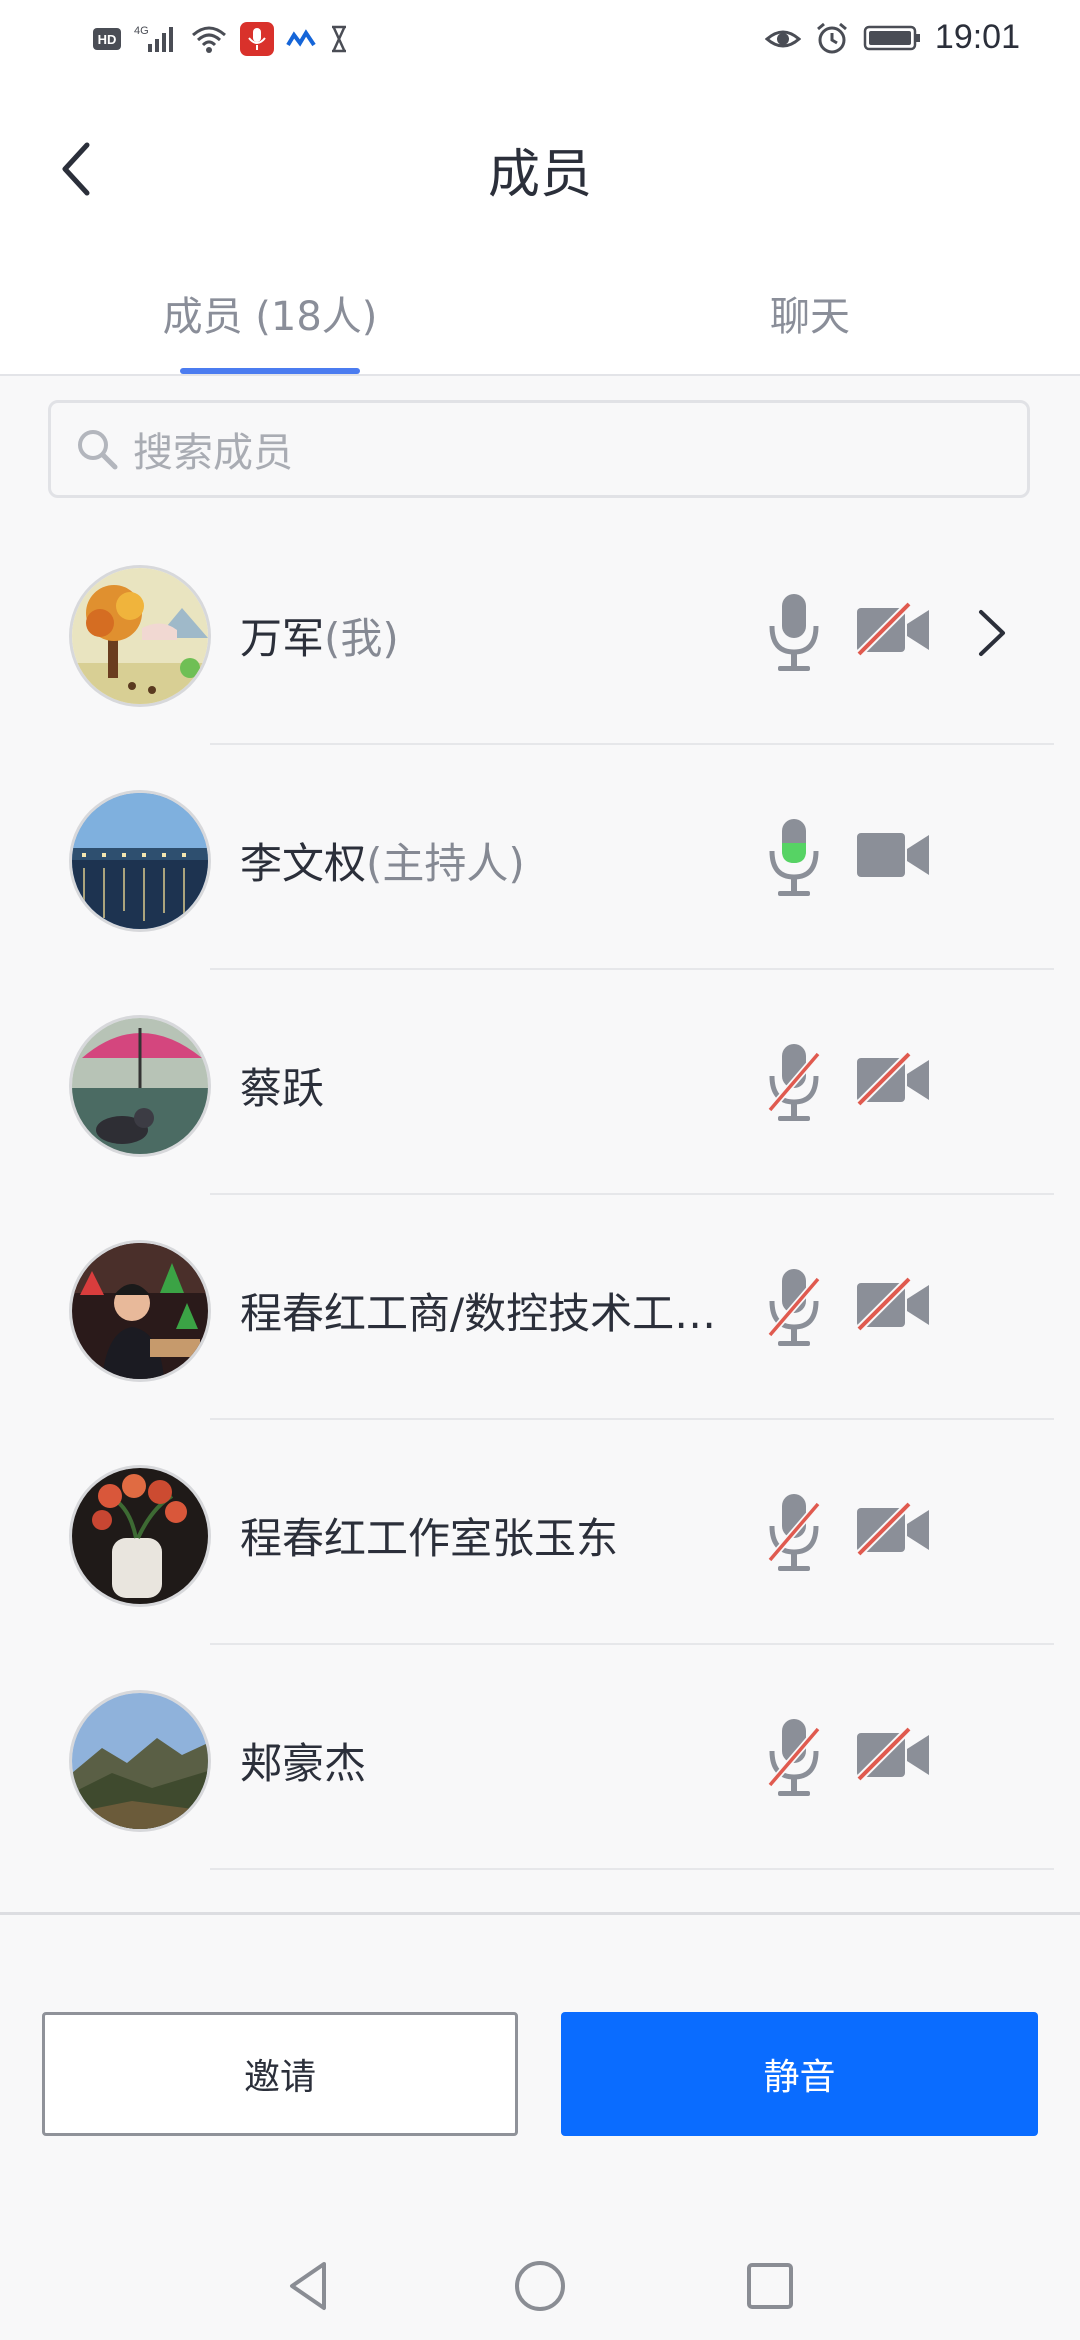 The width and height of the screenshot is (1080, 2340). Describe the element at coordinates (429, 1538) in the screenshot. I see `member-name: 程春红工作室张玉东` at that location.